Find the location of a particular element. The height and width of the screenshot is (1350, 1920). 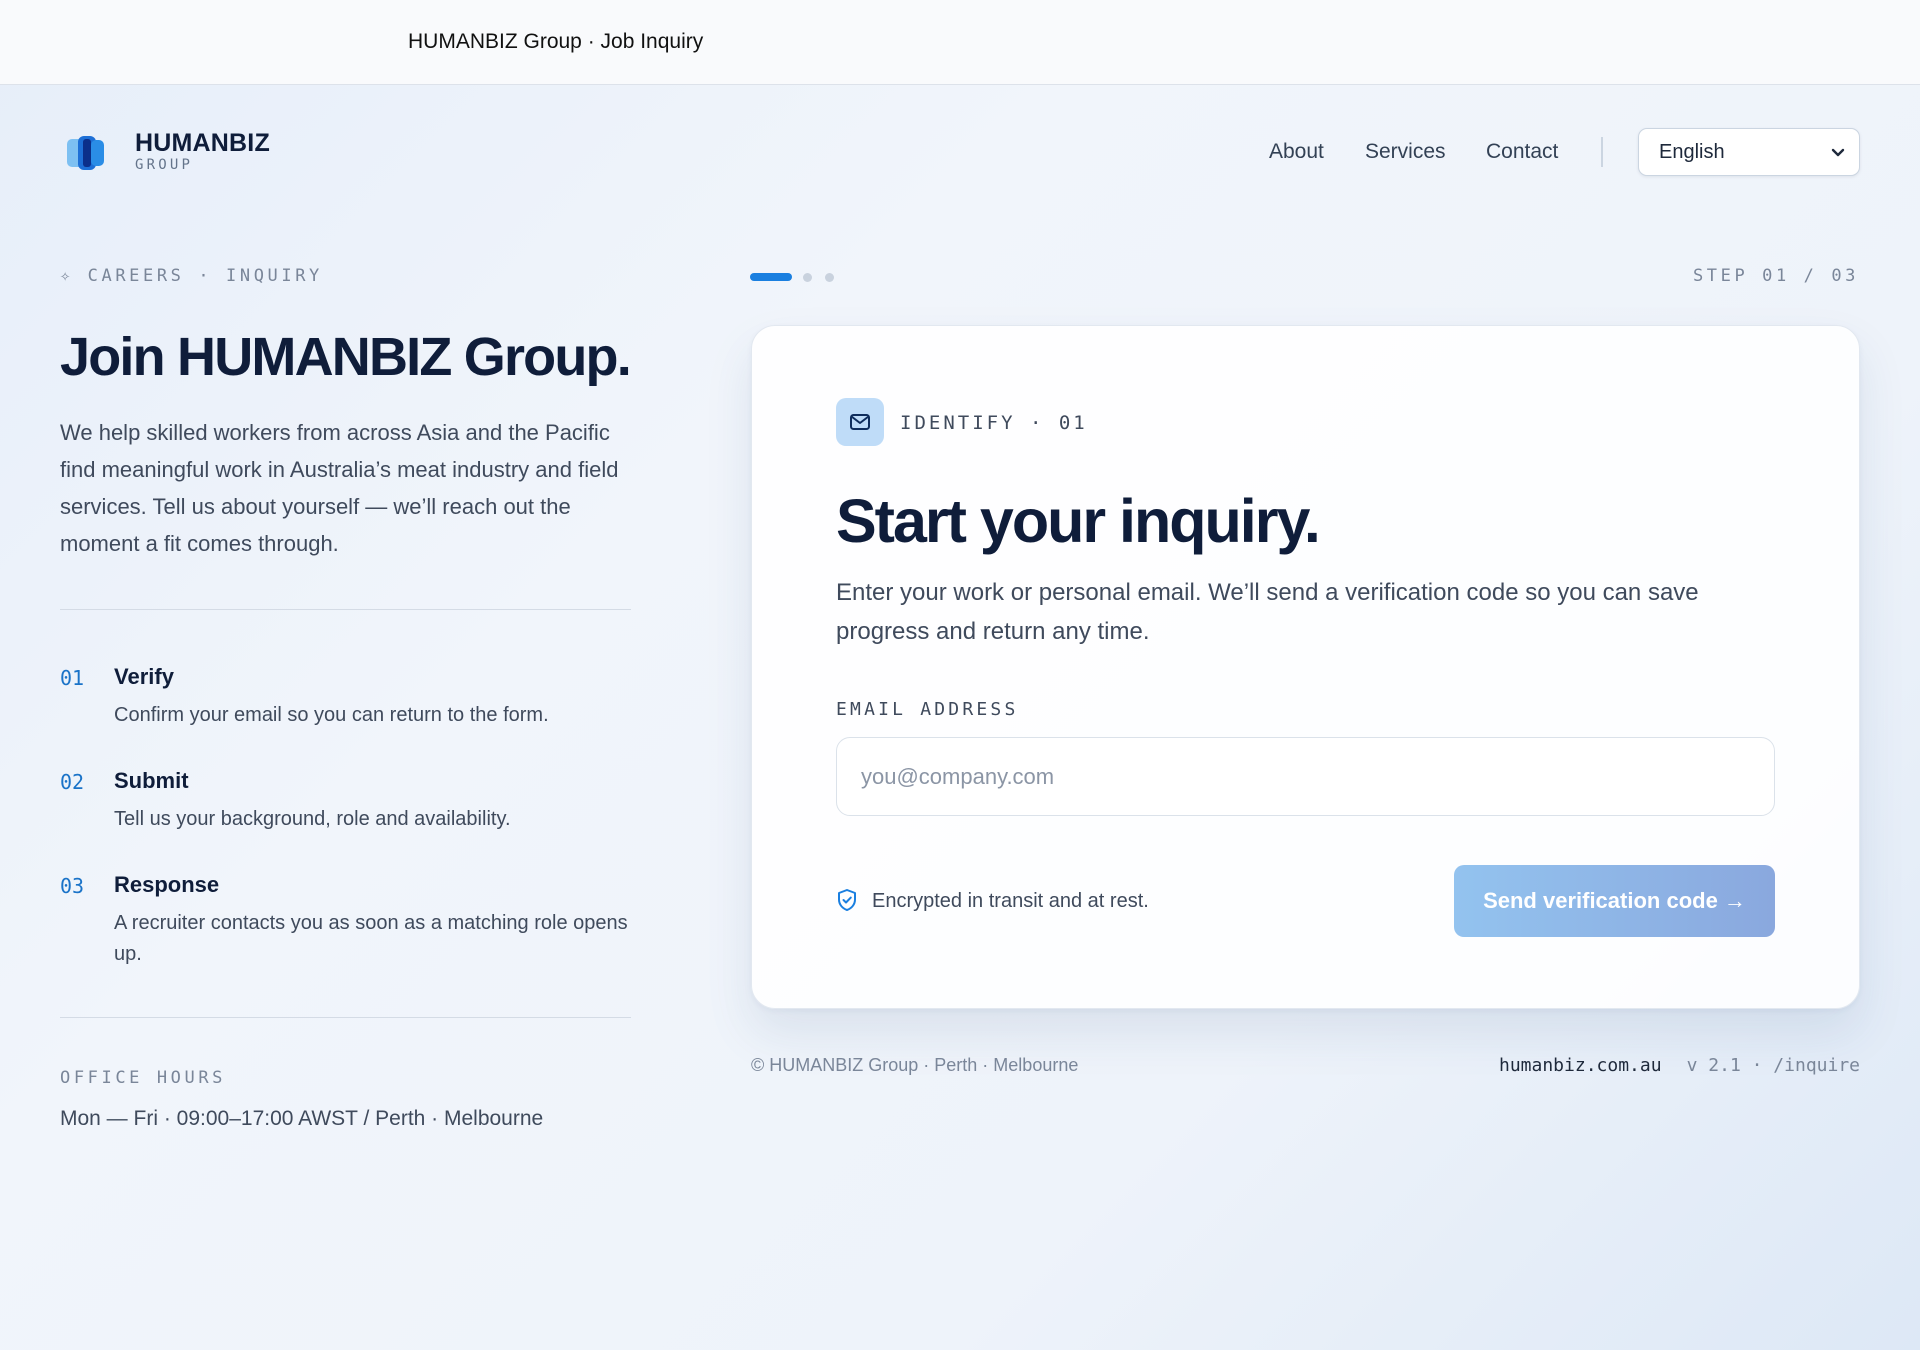

footer-version: v 2.1 · /inquire is located at coordinates (1773, 1065).